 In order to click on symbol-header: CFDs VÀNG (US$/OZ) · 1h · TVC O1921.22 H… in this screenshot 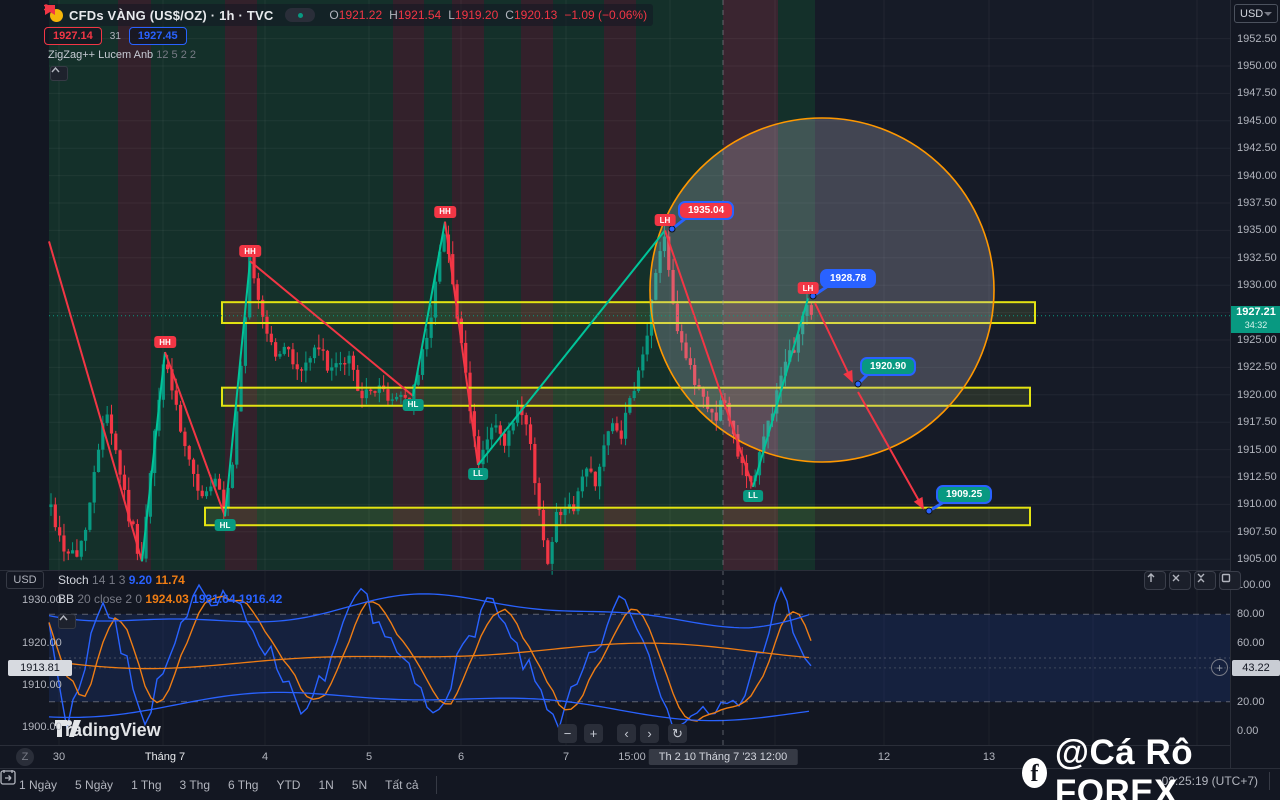, I will do `click(349, 15)`.